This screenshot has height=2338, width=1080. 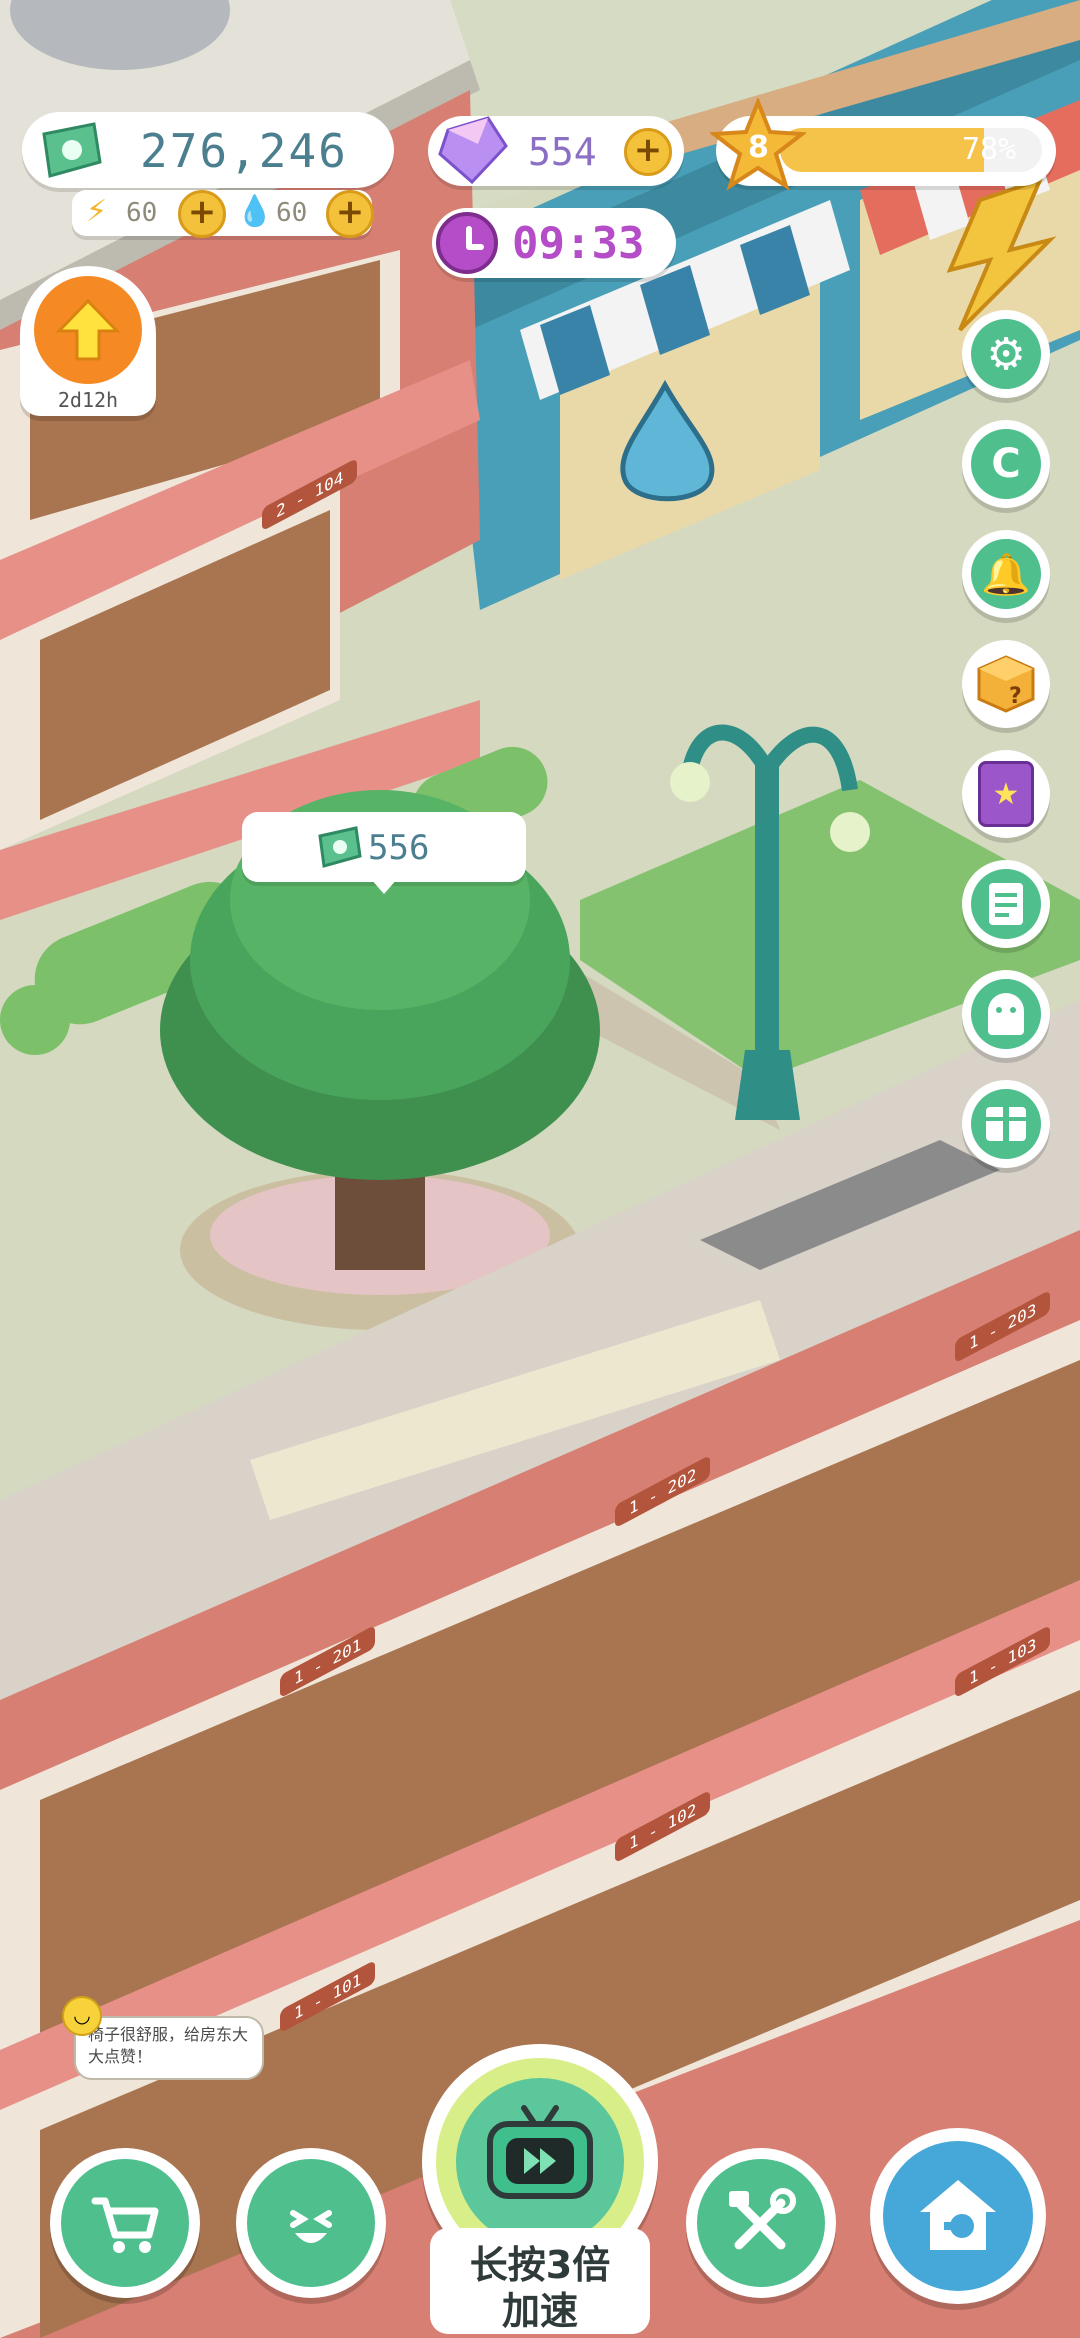 I want to click on coupon-button: C, so click(x=1006, y=464).